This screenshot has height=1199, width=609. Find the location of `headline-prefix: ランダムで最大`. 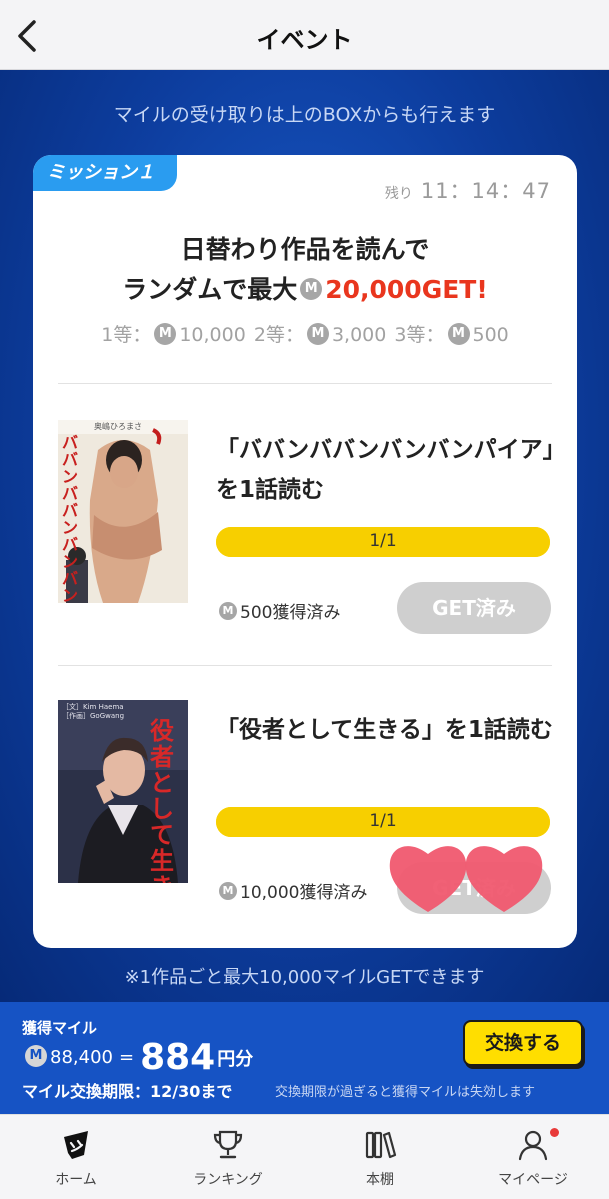

headline-prefix: ランダムで最大 is located at coordinates (210, 289).